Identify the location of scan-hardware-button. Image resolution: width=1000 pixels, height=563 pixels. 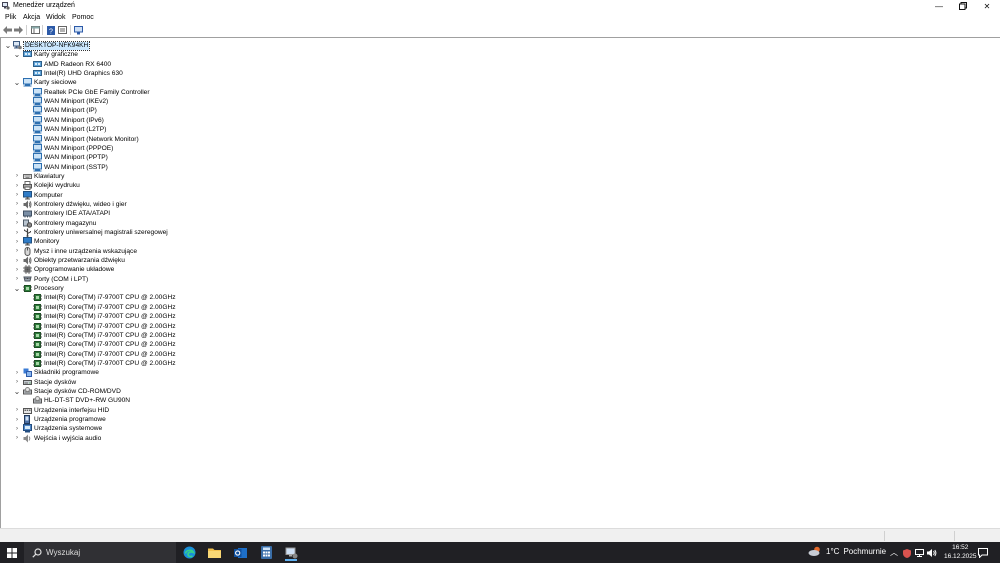
(79, 30).